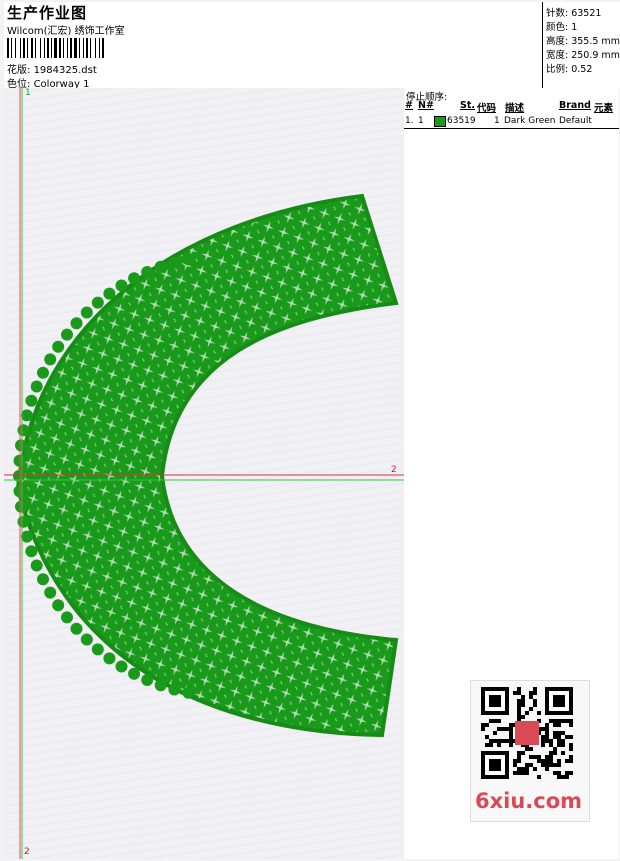 Image resolution: width=620 pixels, height=861 pixels. I want to click on marker-bottom: 2, so click(27, 852).